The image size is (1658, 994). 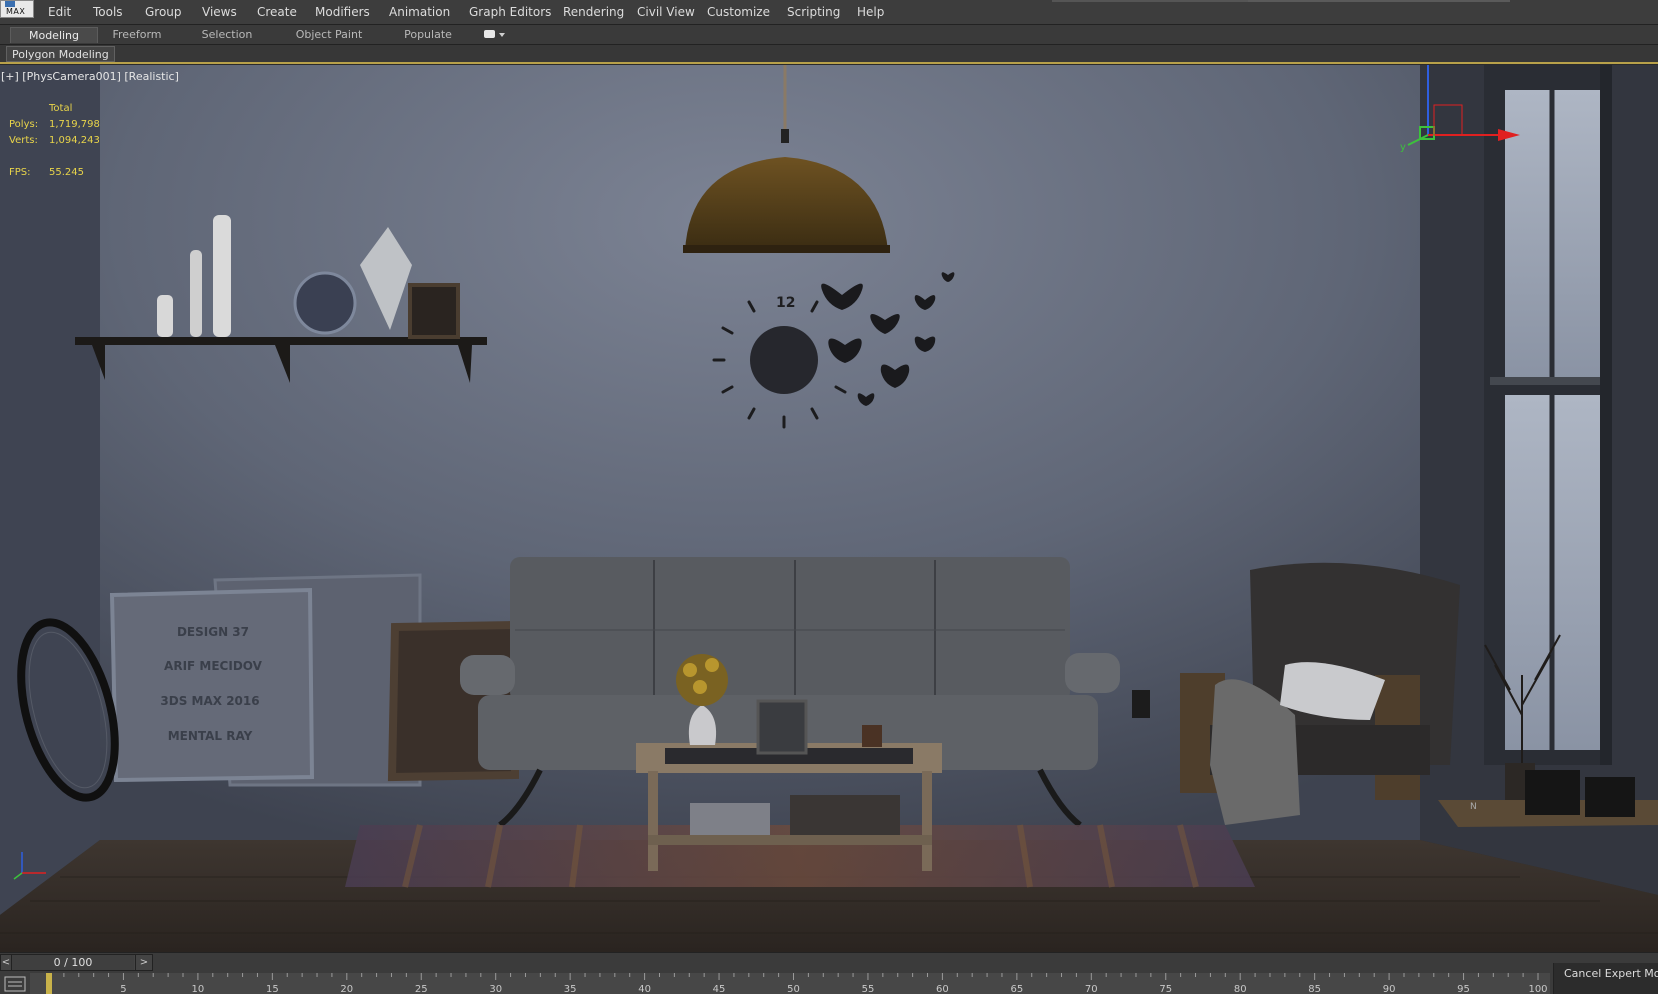 What do you see at coordinates (6, 962) in the screenshot?
I see `previous-frame-button: <` at bounding box center [6, 962].